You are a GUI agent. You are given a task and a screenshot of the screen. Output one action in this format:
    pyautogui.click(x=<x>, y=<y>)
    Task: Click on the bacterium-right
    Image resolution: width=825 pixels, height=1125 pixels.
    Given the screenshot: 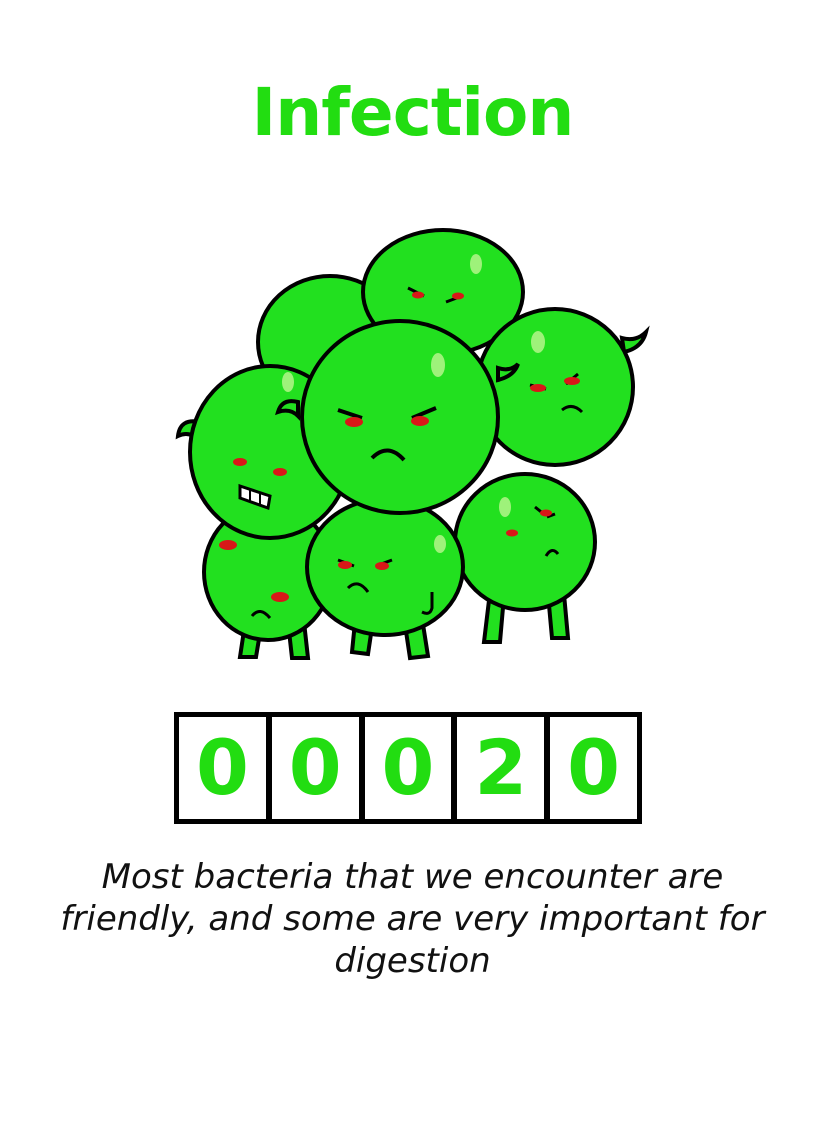 What is the action you would take?
    pyautogui.click(x=562, y=387)
    